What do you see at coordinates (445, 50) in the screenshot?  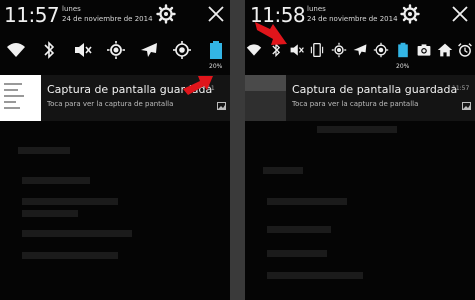 I see `home-icon` at bounding box center [445, 50].